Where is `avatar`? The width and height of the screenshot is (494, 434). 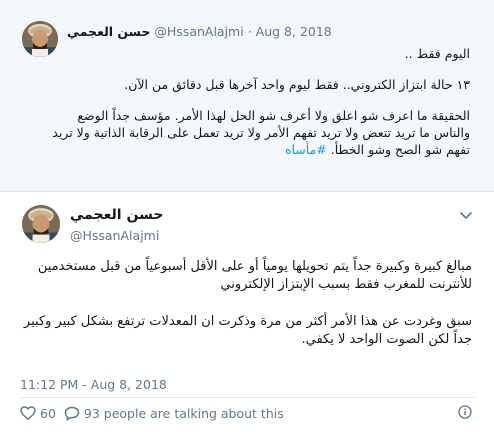
avatar is located at coordinates (41, 224).